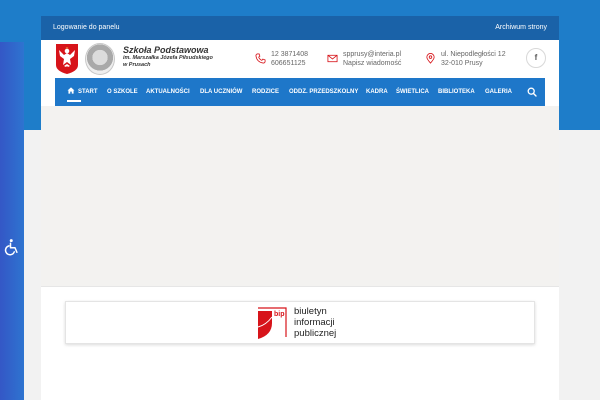 The height and width of the screenshot is (400, 600). What do you see at coordinates (412, 92) in the screenshot?
I see `nav-item-swietlica: ŚWIETLICA` at bounding box center [412, 92].